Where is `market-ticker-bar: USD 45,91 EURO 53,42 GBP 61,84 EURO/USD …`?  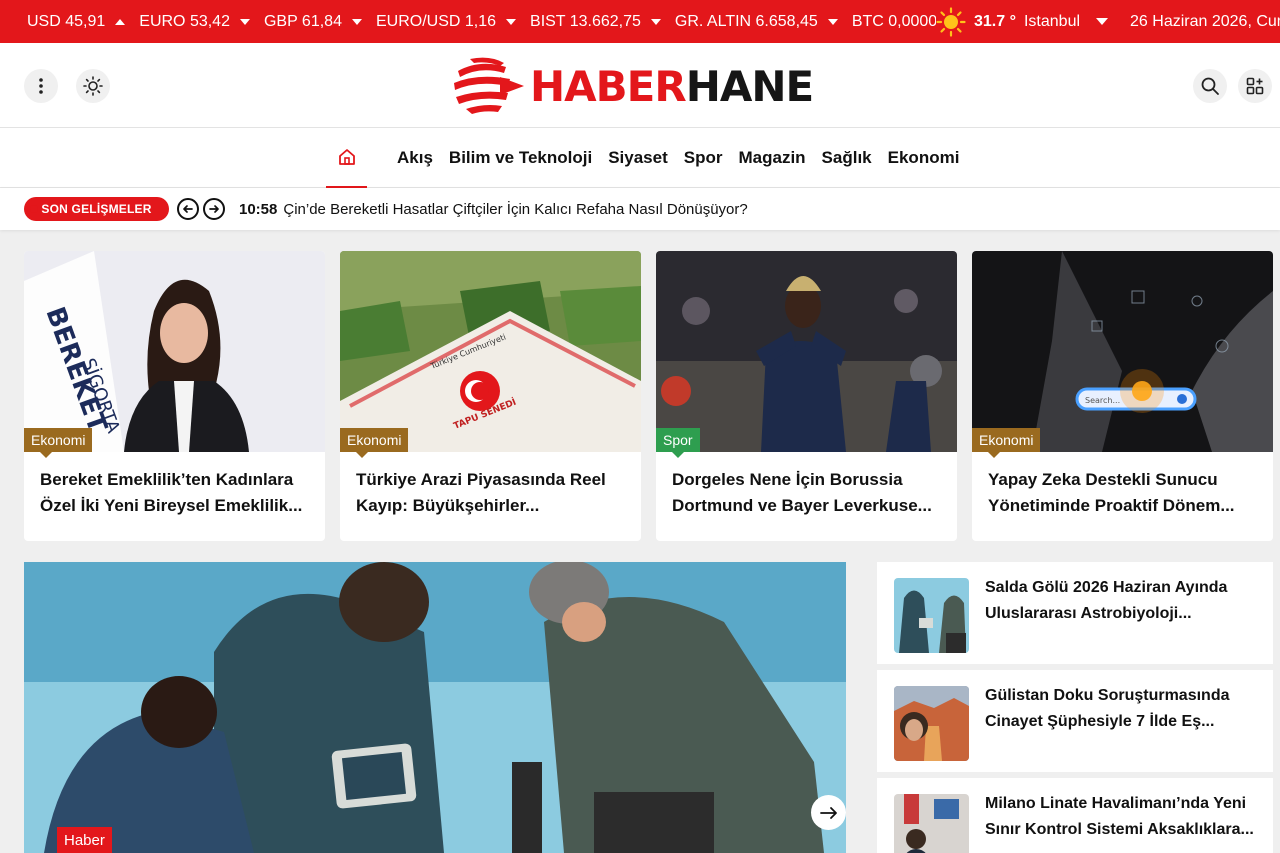 market-ticker-bar: USD 45,91 EURO 53,42 GBP 61,84 EURO/USD … is located at coordinates (640, 21).